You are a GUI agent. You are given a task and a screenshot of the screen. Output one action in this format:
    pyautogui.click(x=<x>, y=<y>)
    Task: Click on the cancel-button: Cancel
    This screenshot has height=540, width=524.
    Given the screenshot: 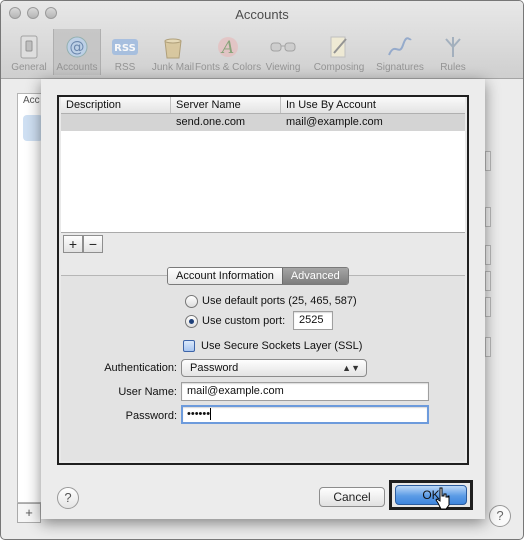 What is the action you would take?
    pyautogui.click(x=352, y=497)
    